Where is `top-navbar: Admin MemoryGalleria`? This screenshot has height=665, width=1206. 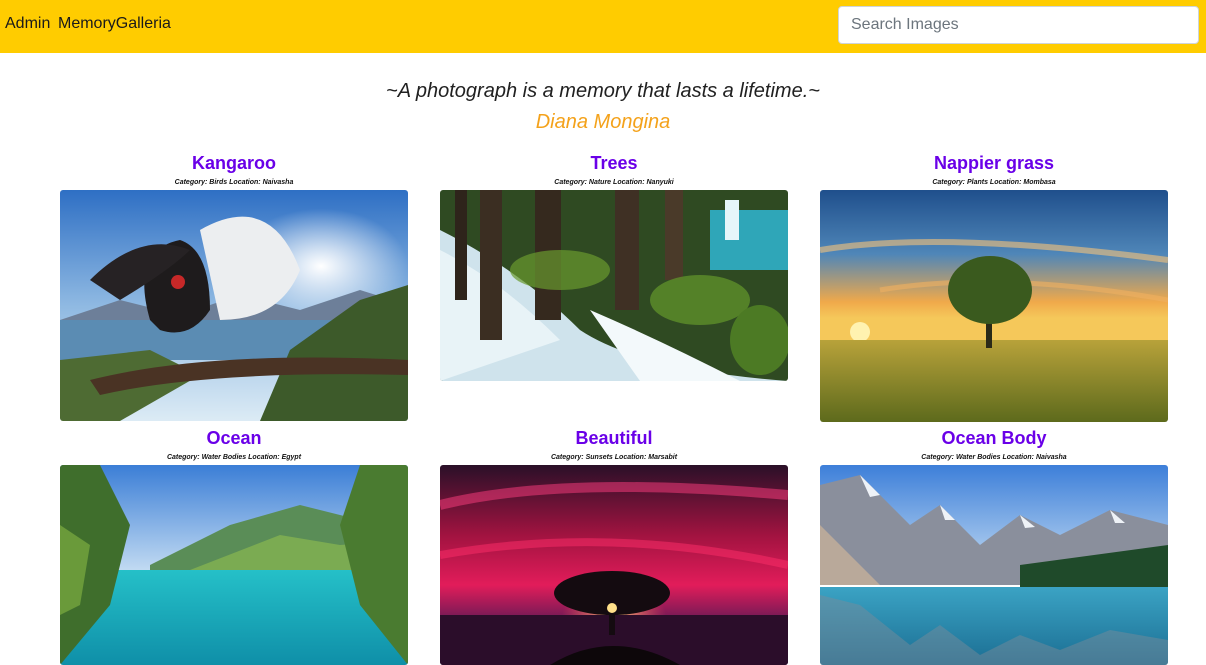
top-navbar: Admin MemoryGalleria is located at coordinates (603, 26).